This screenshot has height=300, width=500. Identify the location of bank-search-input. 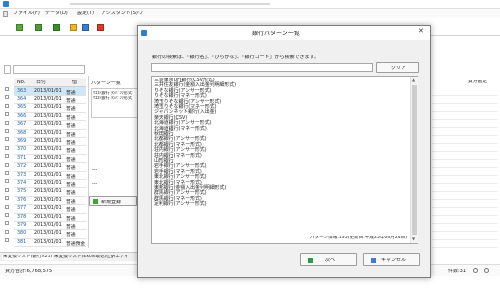
(262, 67).